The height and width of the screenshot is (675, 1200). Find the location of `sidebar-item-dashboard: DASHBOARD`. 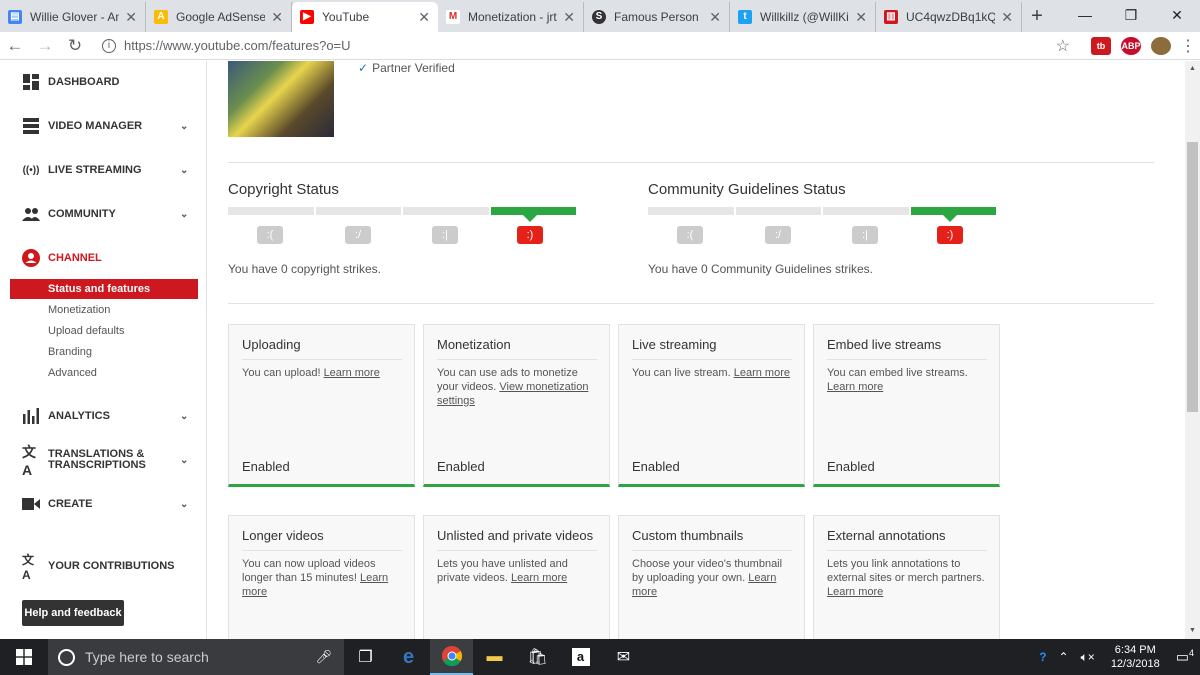

sidebar-item-dashboard: DASHBOARD is located at coordinates (100, 82).